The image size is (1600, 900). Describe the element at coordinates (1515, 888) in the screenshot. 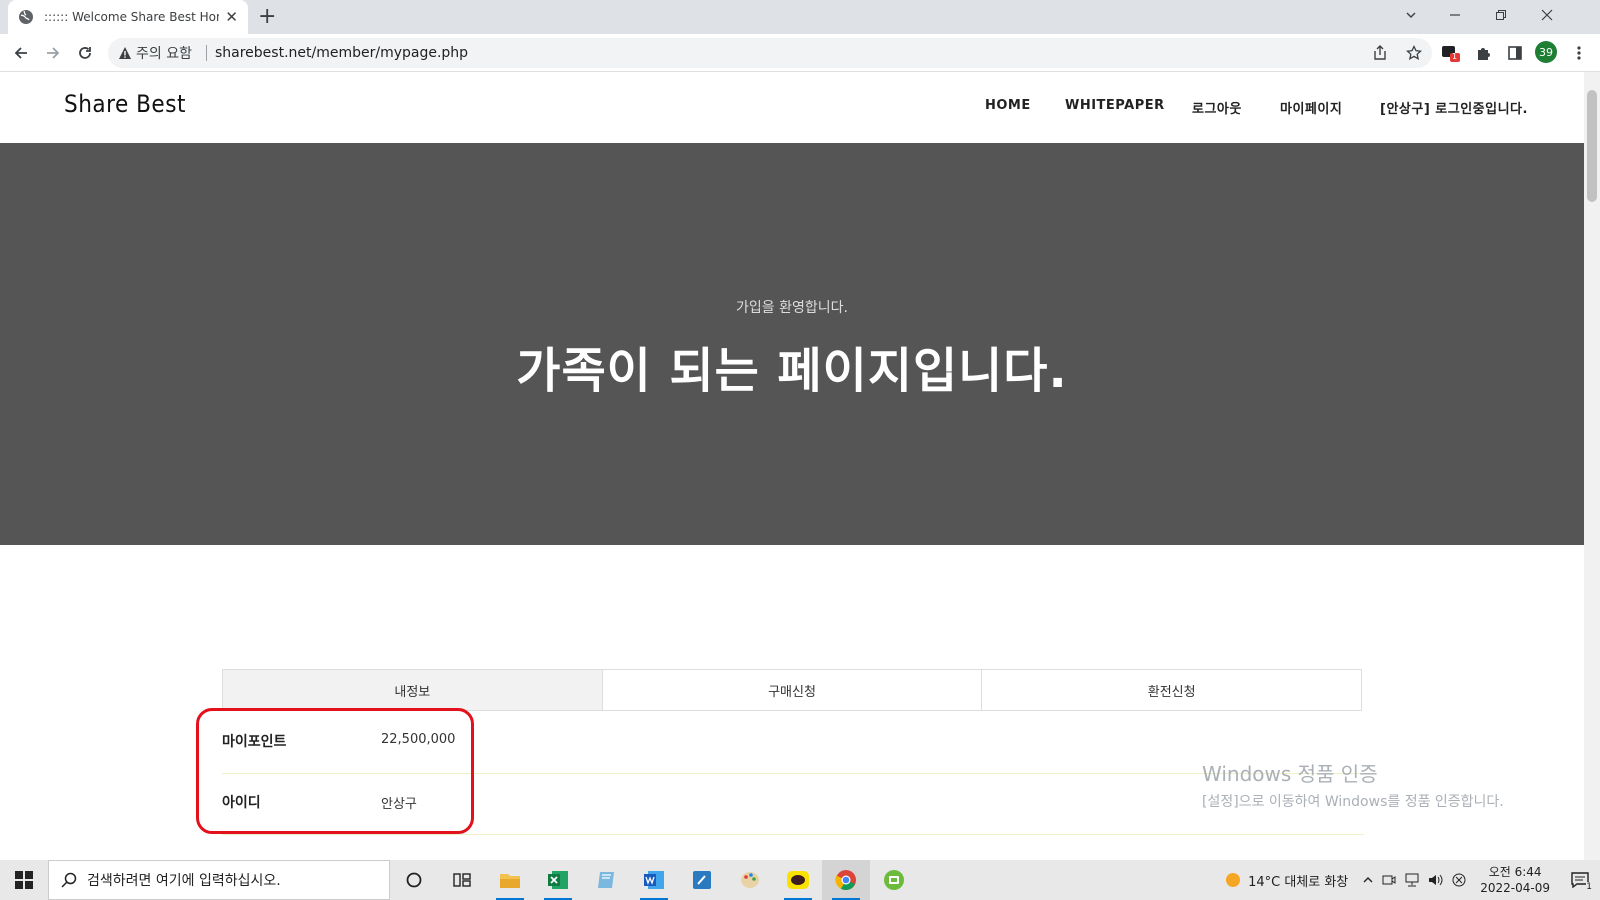

I see `clock-date: 2022-04-09` at that location.